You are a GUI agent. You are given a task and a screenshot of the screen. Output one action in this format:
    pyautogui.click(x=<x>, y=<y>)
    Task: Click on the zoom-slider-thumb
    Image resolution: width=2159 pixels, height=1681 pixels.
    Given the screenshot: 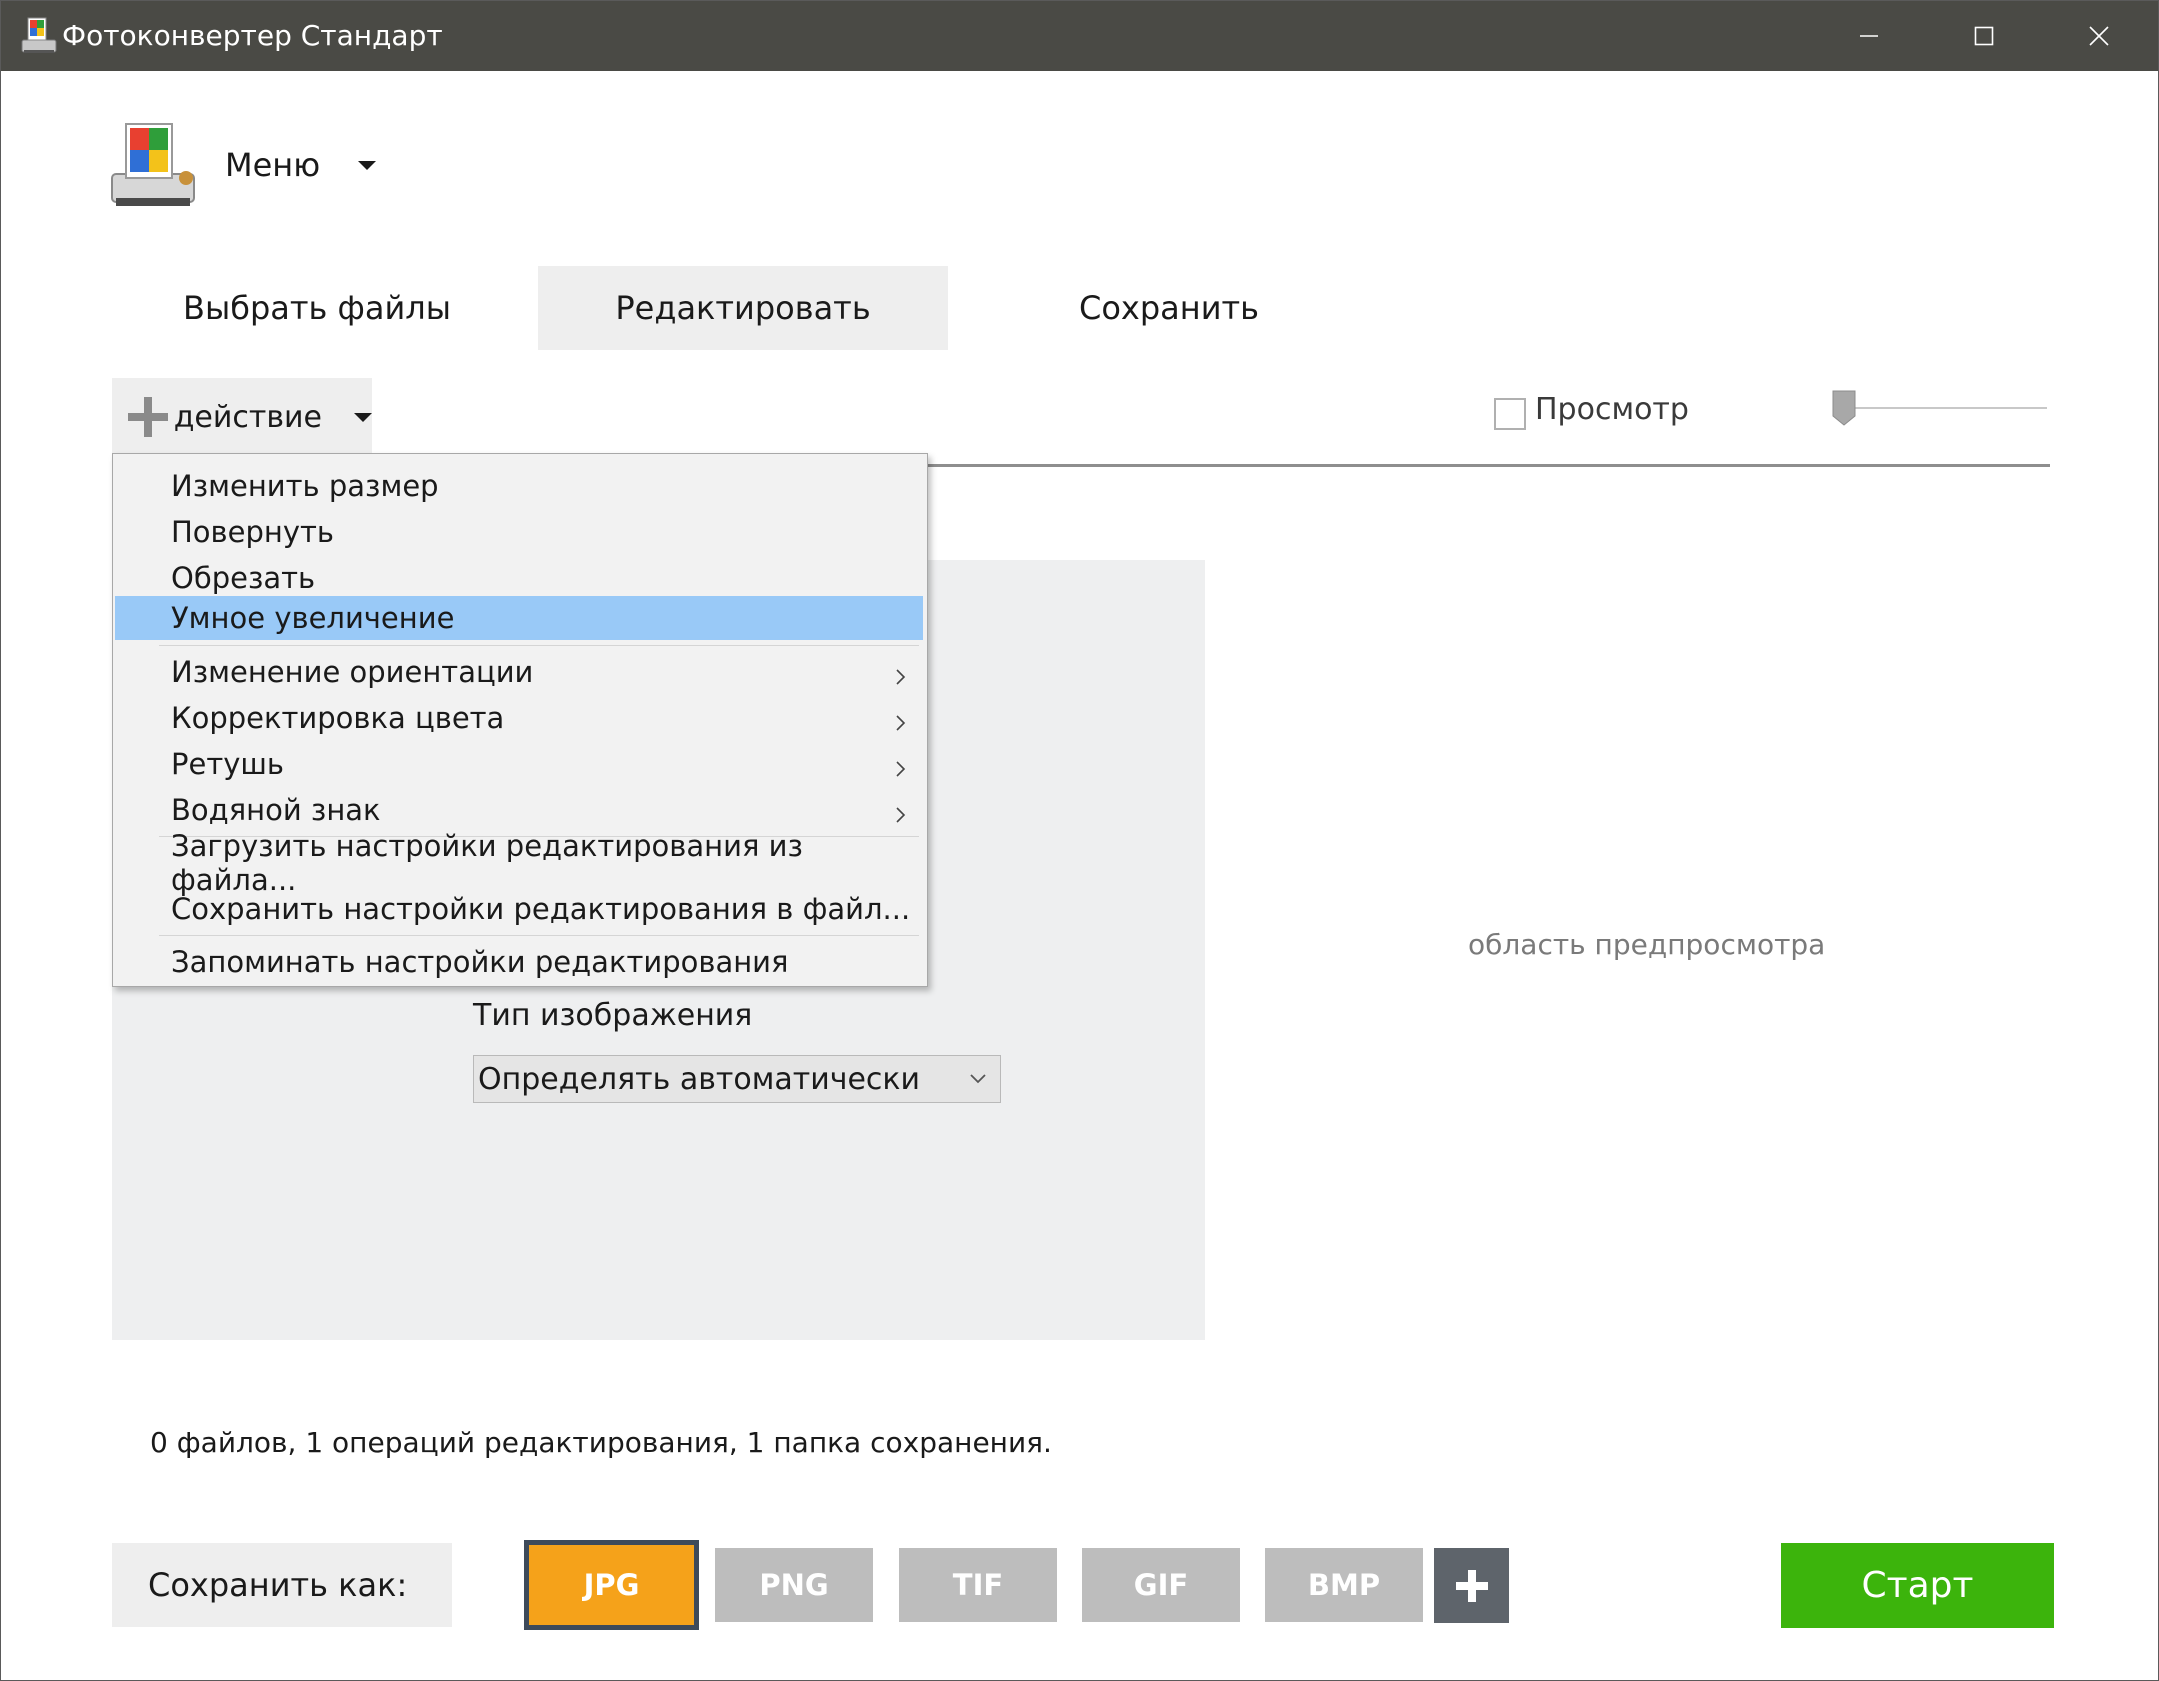 What is the action you would take?
    pyautogui.click(x=1844, y=408)
    